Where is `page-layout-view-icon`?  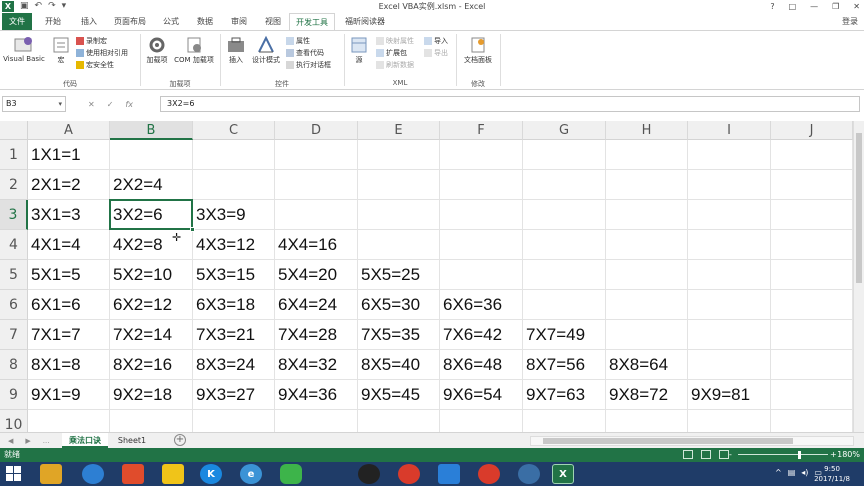
page-layout-view-icon is located at coordinates (706, 454).